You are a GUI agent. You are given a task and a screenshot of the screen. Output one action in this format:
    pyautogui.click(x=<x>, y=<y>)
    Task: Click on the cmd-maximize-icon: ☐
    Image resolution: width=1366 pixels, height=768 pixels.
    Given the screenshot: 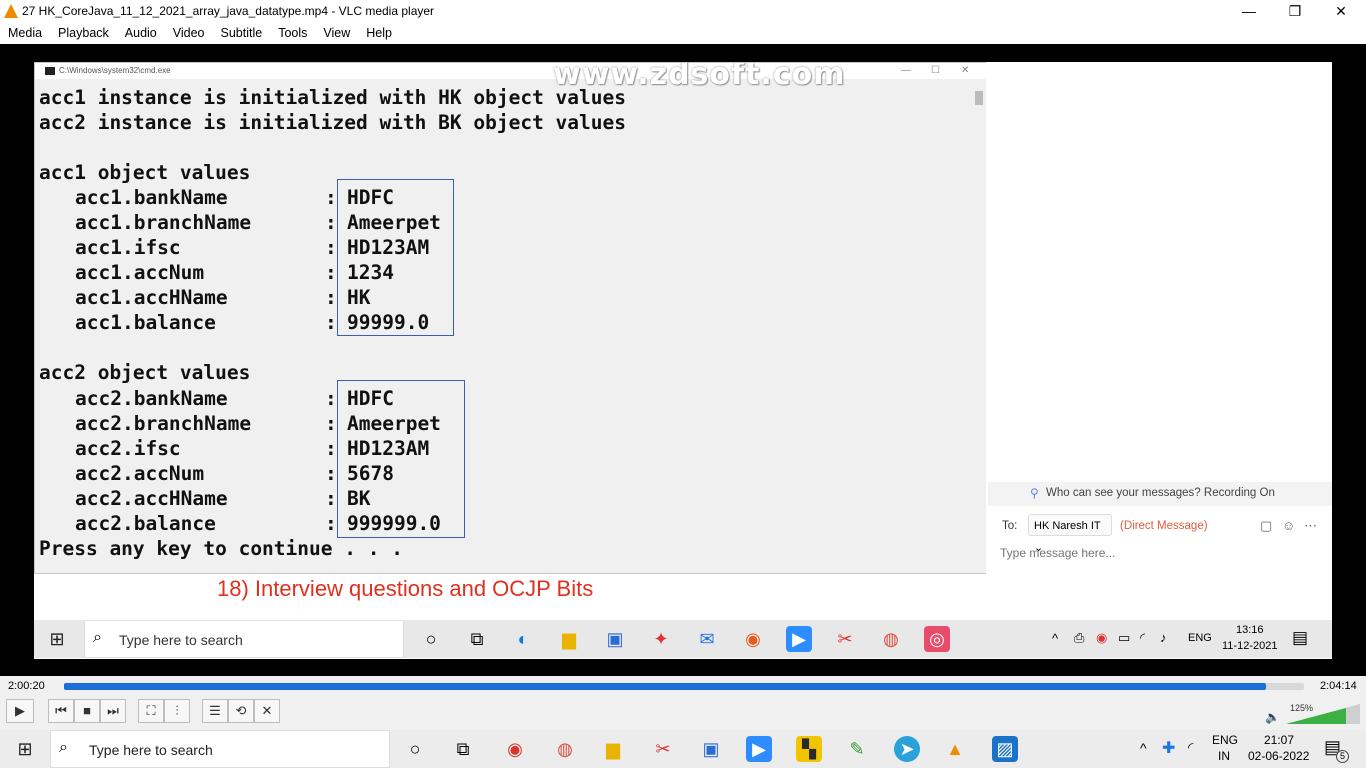 What is the action you would take?
    pyautogui.click(x=935, y=70)
    